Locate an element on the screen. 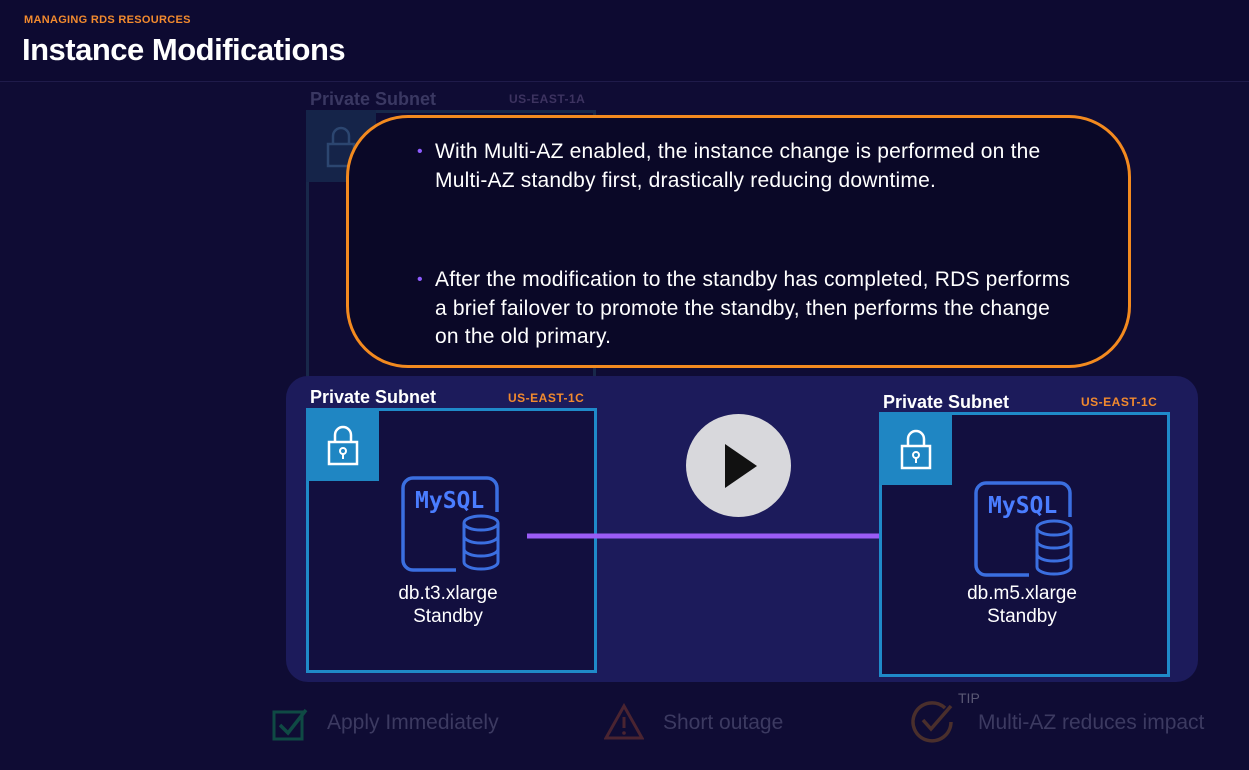  right-instance-role: Standby is located at coordinates (1022, 616).